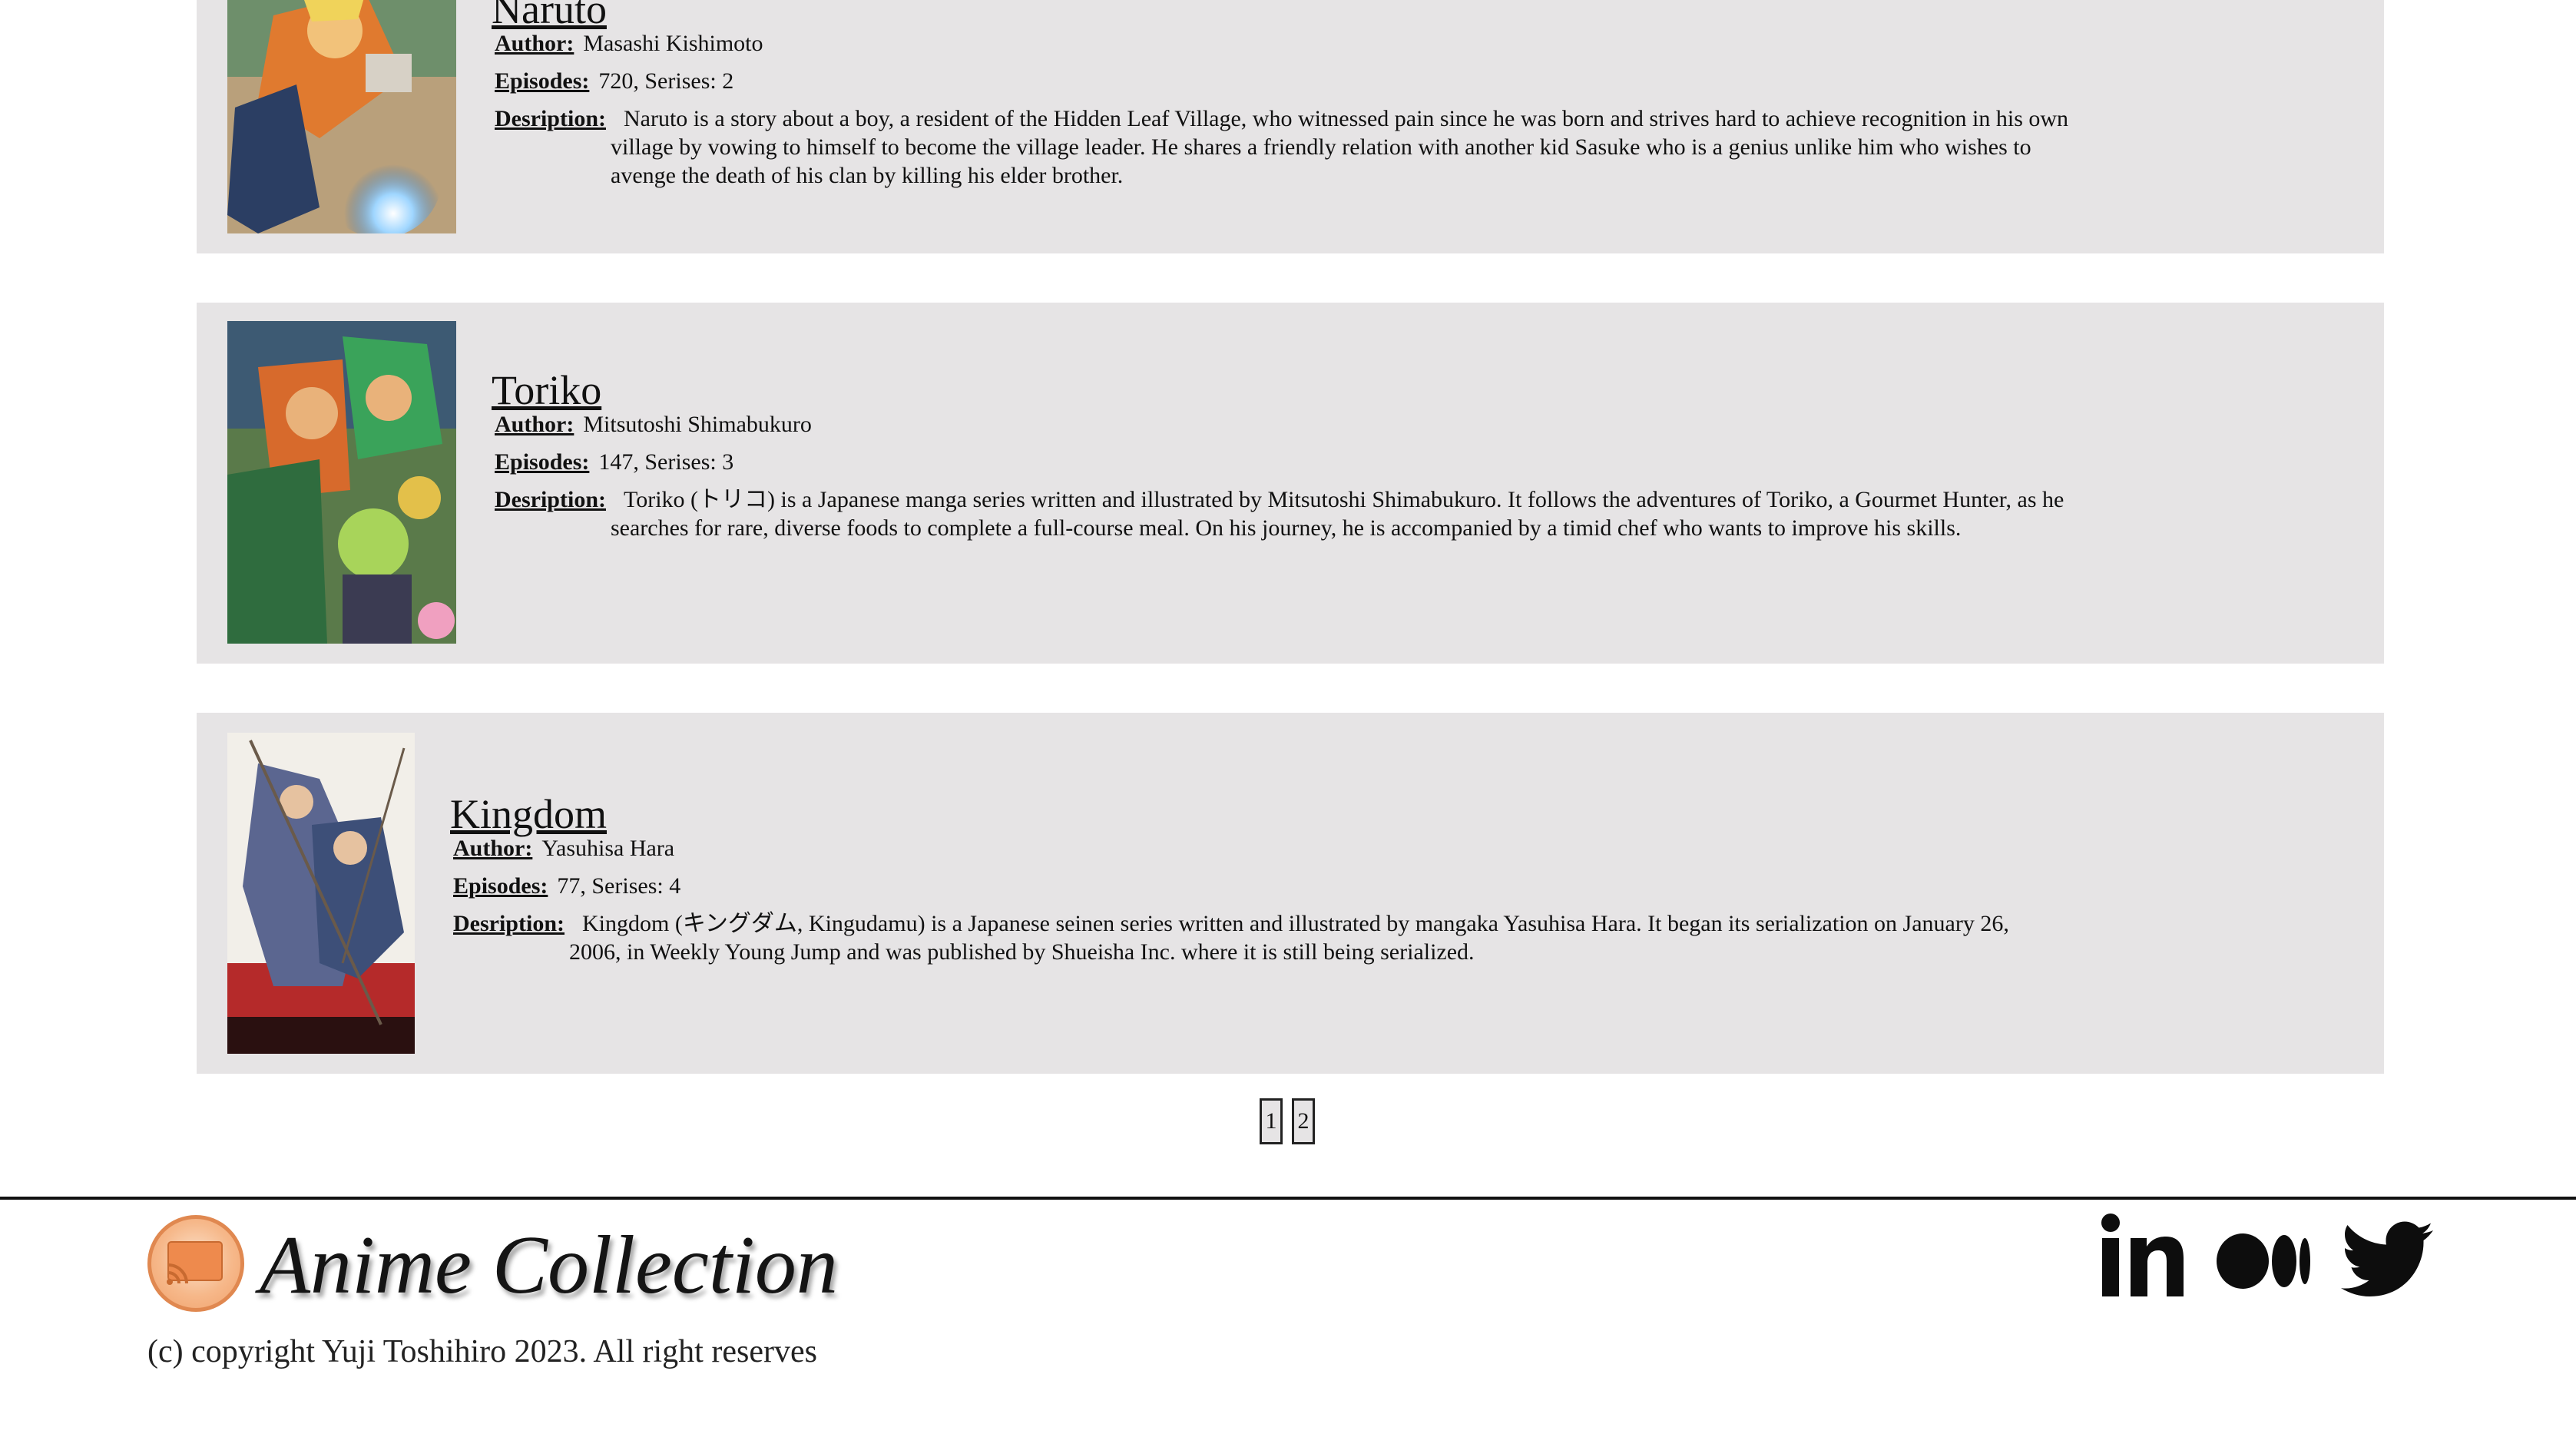 Image resolution: width=2576 pixels, height=1447 pixels. Describe the element at coordinates (666, 81) in the screenshot. I see `episodes-value: 720, Serises: 2` at that location.